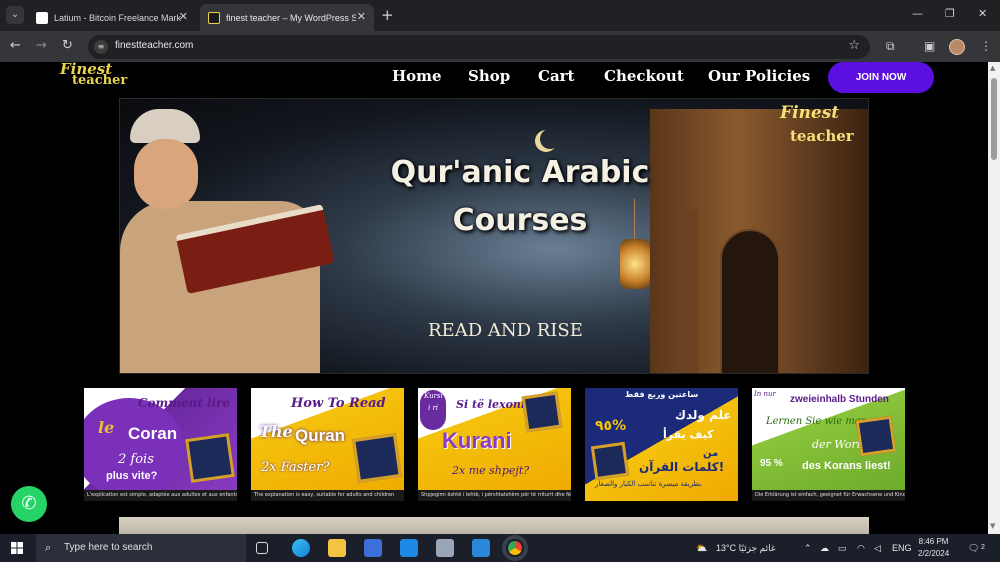 This screenshot has width=1000, height=562. What do you see at coordinates (520, 197) in the screenshot?
I see `hero-title: Qur'anic Arabic Courses` at bounding box center [520, 197].